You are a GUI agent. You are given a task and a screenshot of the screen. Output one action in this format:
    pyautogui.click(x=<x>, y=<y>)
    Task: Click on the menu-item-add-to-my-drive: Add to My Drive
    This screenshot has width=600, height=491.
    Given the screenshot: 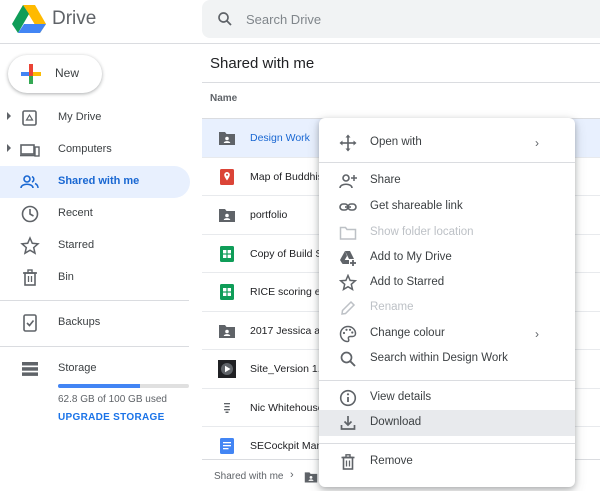 What is the action you would take?
    pyautogui.click(x=447, y=258)
    